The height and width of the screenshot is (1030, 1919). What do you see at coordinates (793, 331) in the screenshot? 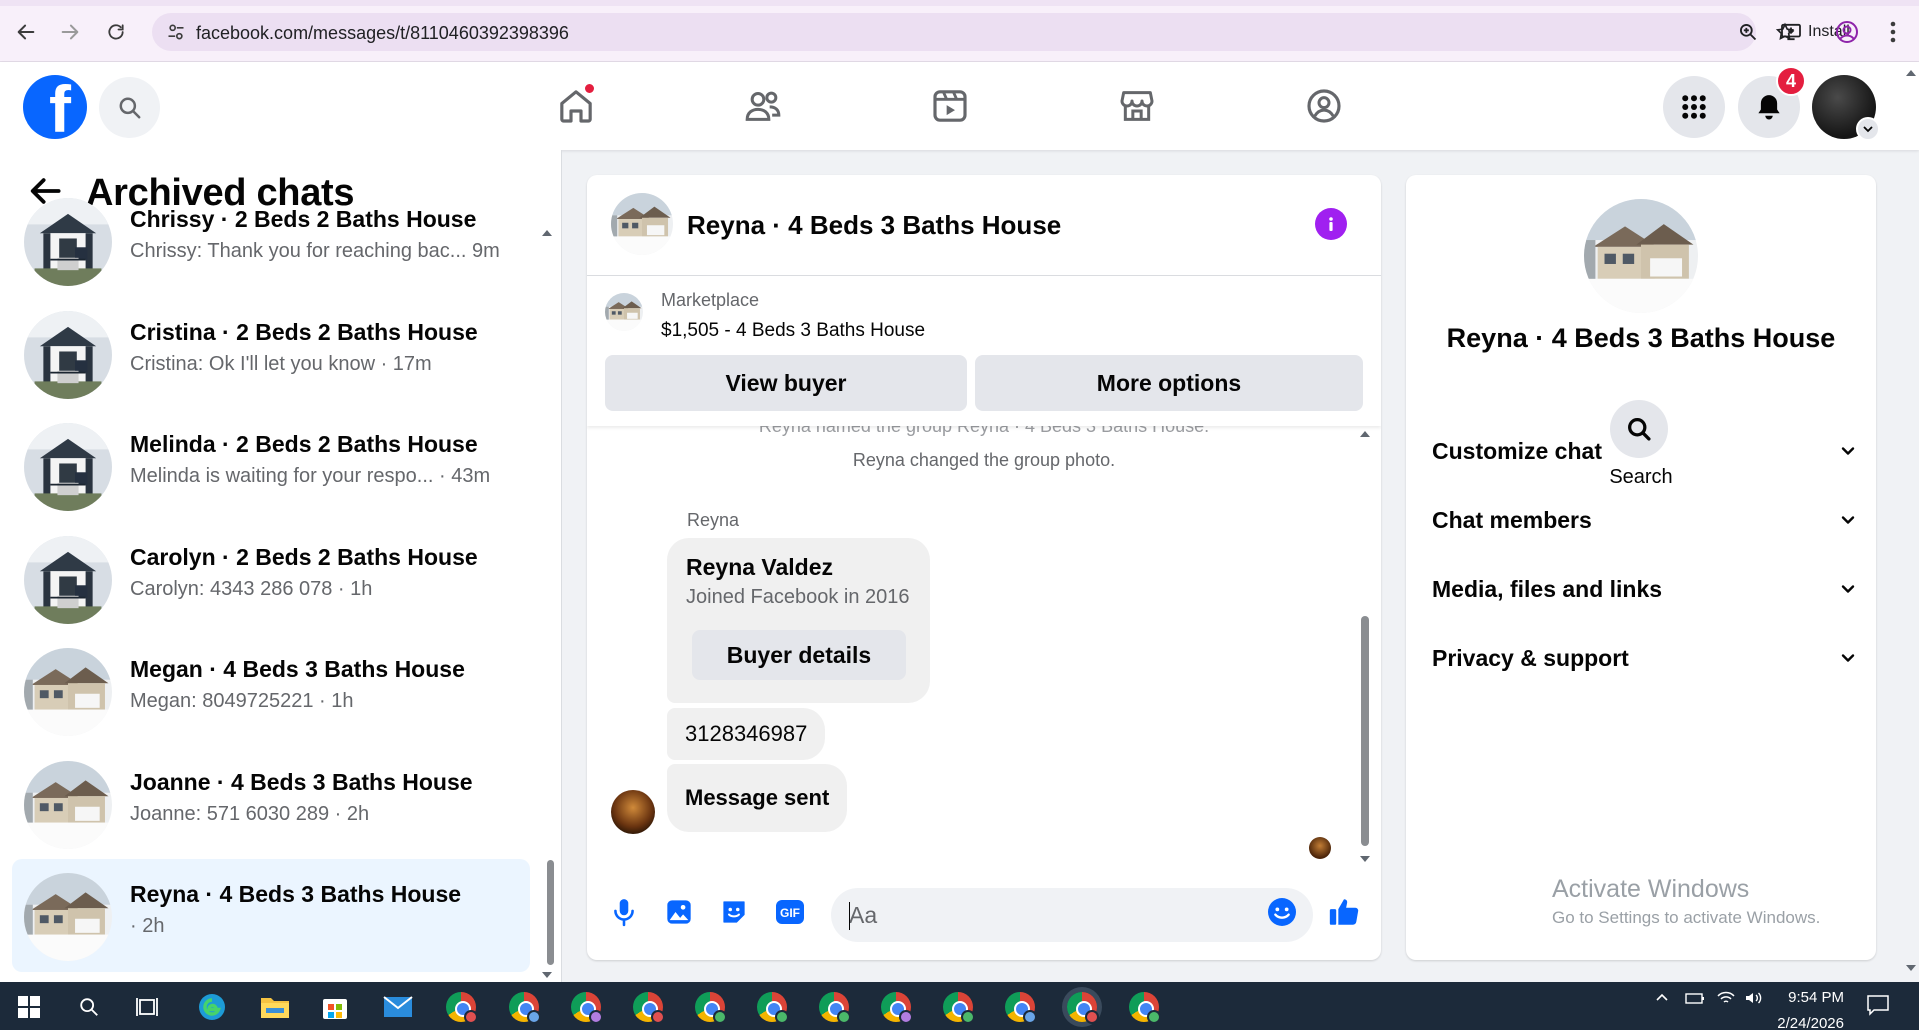
I see `listing-title: $1,505 - 4 Beds 3 Baths House` at bounding box center [793, 331].